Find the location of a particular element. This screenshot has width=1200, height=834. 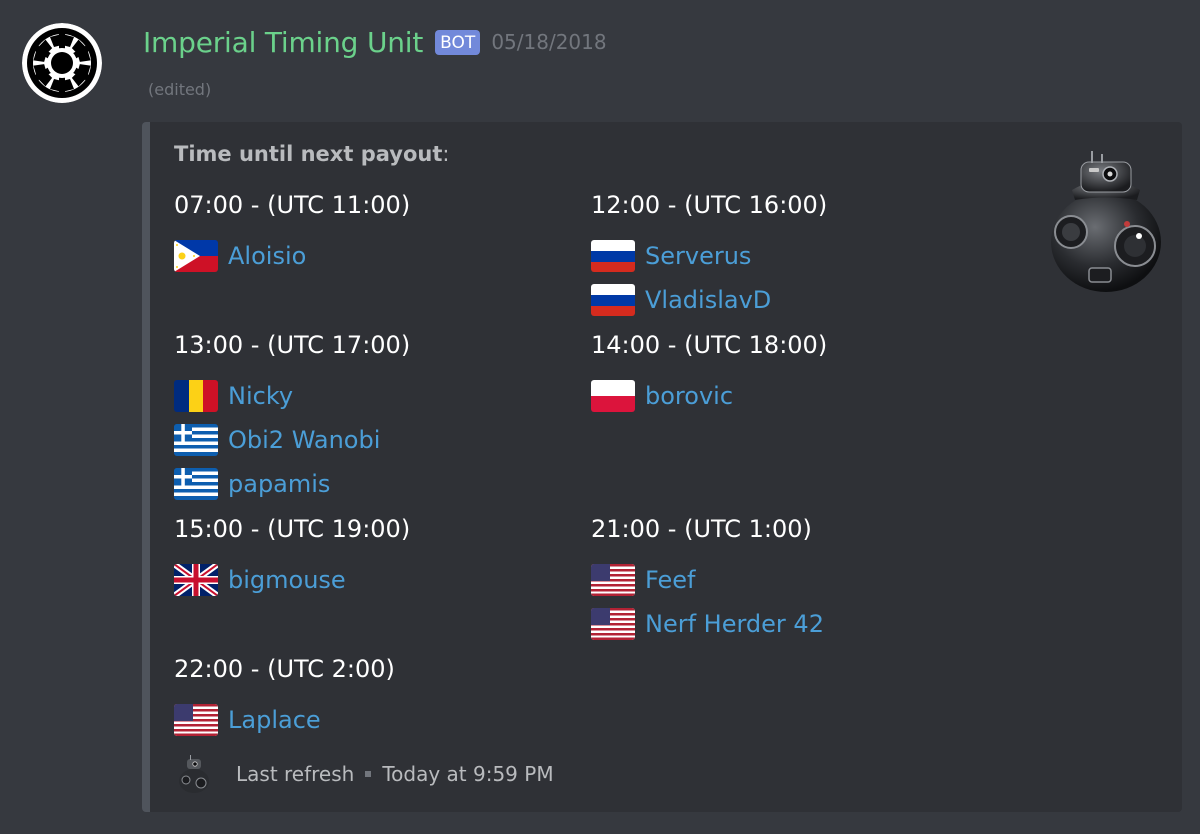

united-kingdom-flag-icon is located at coordinates (196, 580).